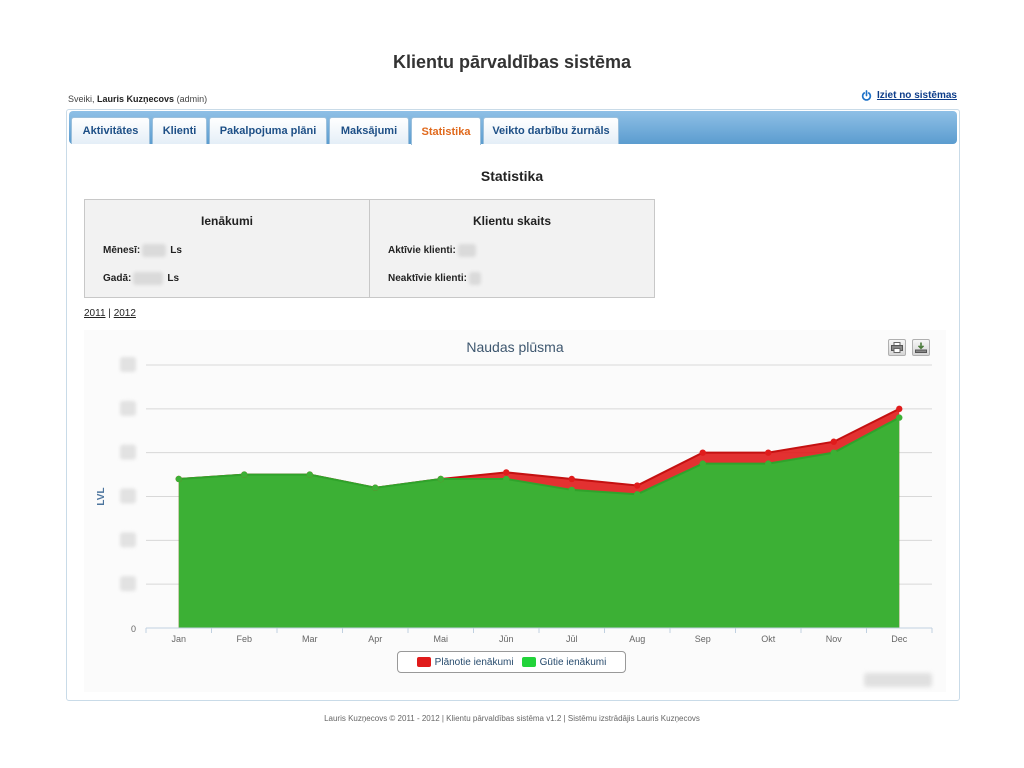 The image size is (1024, 768). What do you see at coordinates (573, 662) in the screenshot?
I see `legend-label-actual: Gūtie ienākumi` at bounding box center [573, 662].